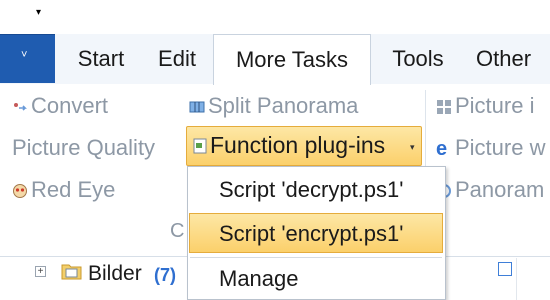 This screenshot has width=550, height=300. I want to click on panorama-label: Panoram, so click(500, 189).